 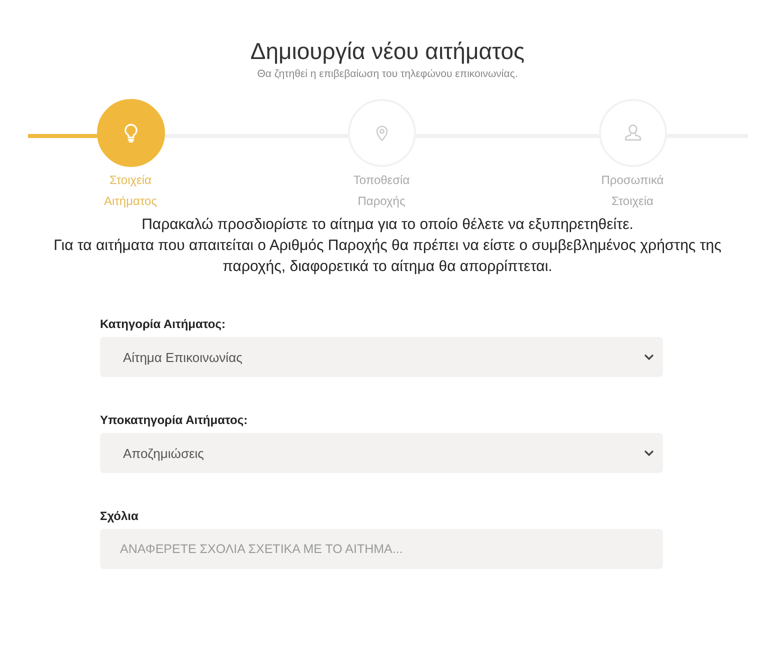 I want to click on step-label: Στοιχεία Αιτήματος, so click(x=130, y=191).